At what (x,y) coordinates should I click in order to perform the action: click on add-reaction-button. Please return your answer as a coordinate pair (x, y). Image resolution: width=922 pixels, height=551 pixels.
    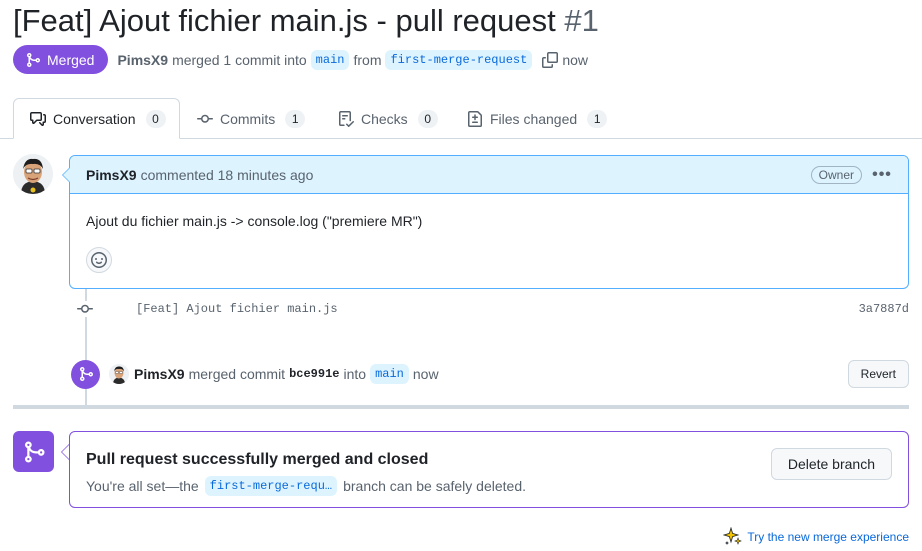
    Looking at the image, I should click on (99, 260).